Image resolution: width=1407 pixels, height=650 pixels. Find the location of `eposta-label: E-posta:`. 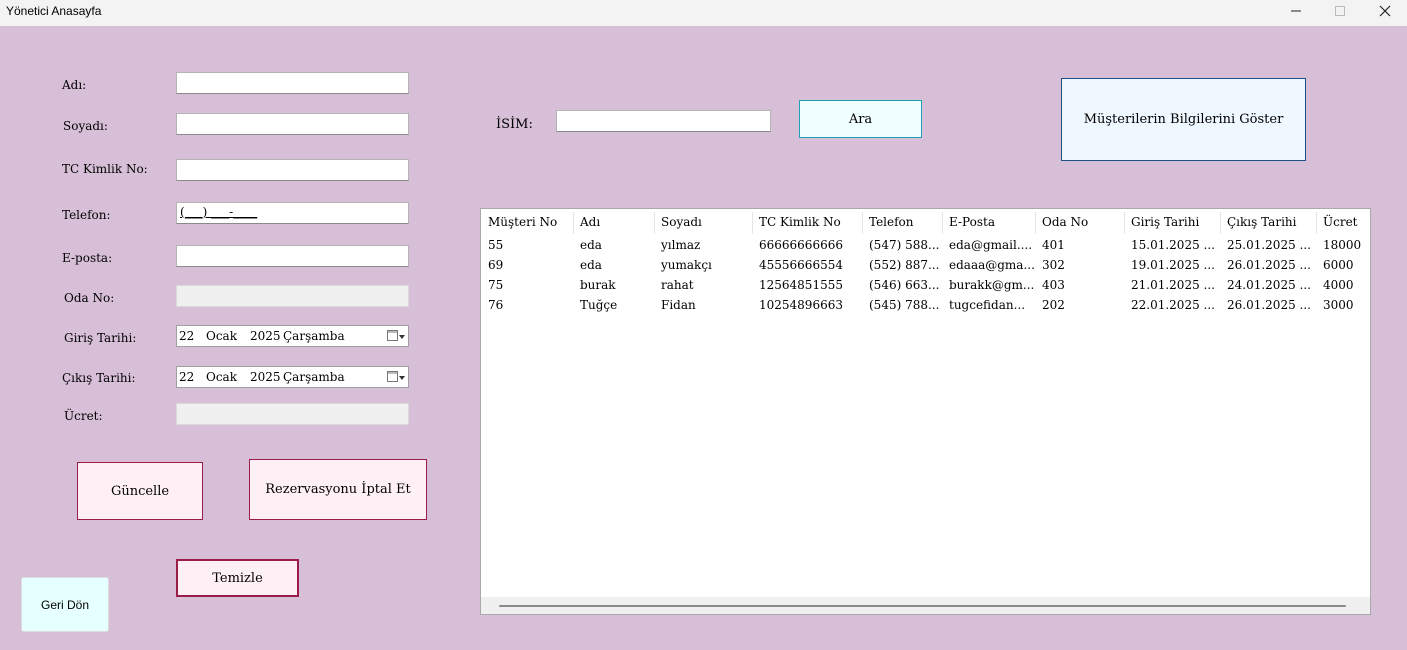

eposta-label: E-posta: is located at coordinates (87, 258).